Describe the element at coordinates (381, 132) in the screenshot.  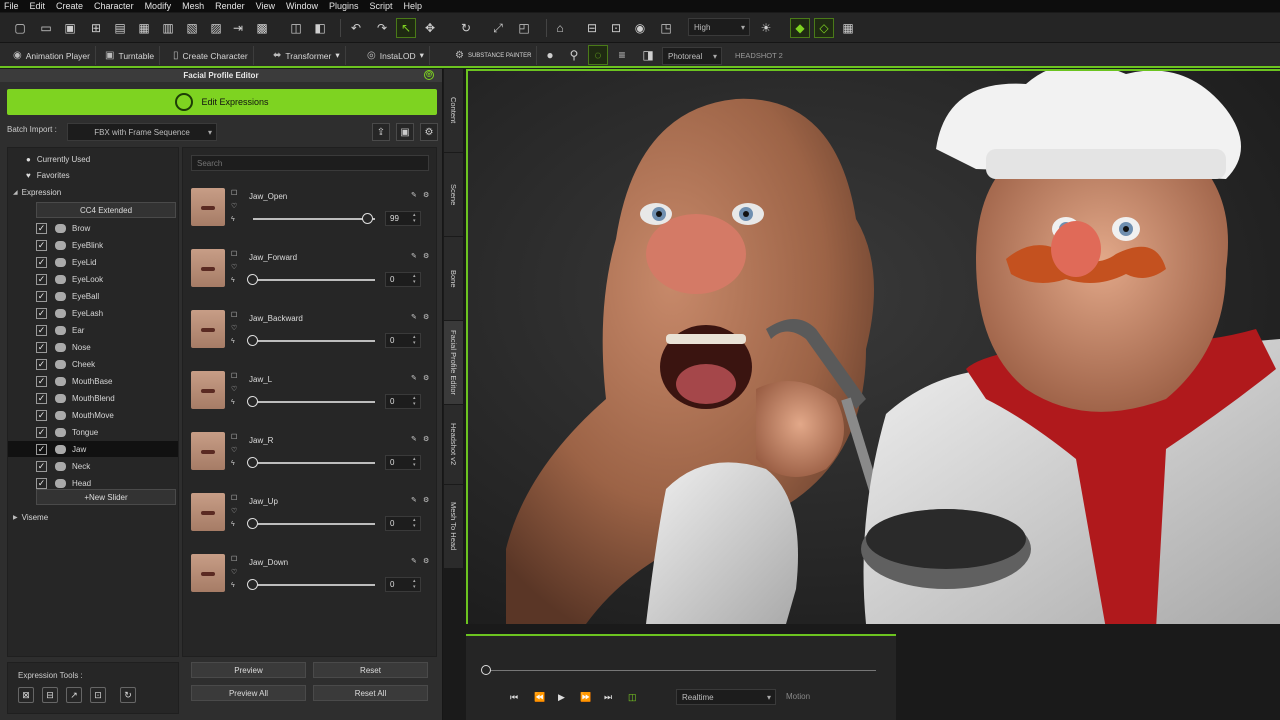
I see `import-icon: ⇪` at that location.